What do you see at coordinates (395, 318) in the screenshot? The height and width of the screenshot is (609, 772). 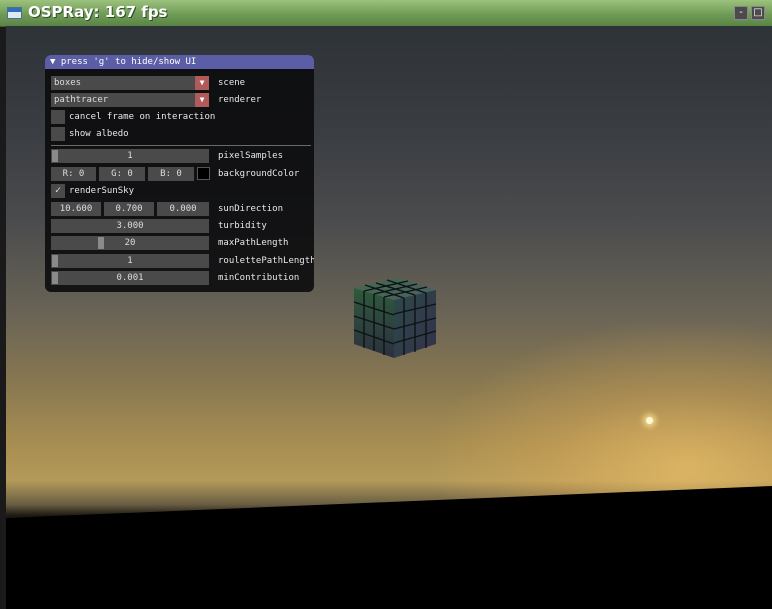 I see `boxes-cube` at bounding box center [395, 318].